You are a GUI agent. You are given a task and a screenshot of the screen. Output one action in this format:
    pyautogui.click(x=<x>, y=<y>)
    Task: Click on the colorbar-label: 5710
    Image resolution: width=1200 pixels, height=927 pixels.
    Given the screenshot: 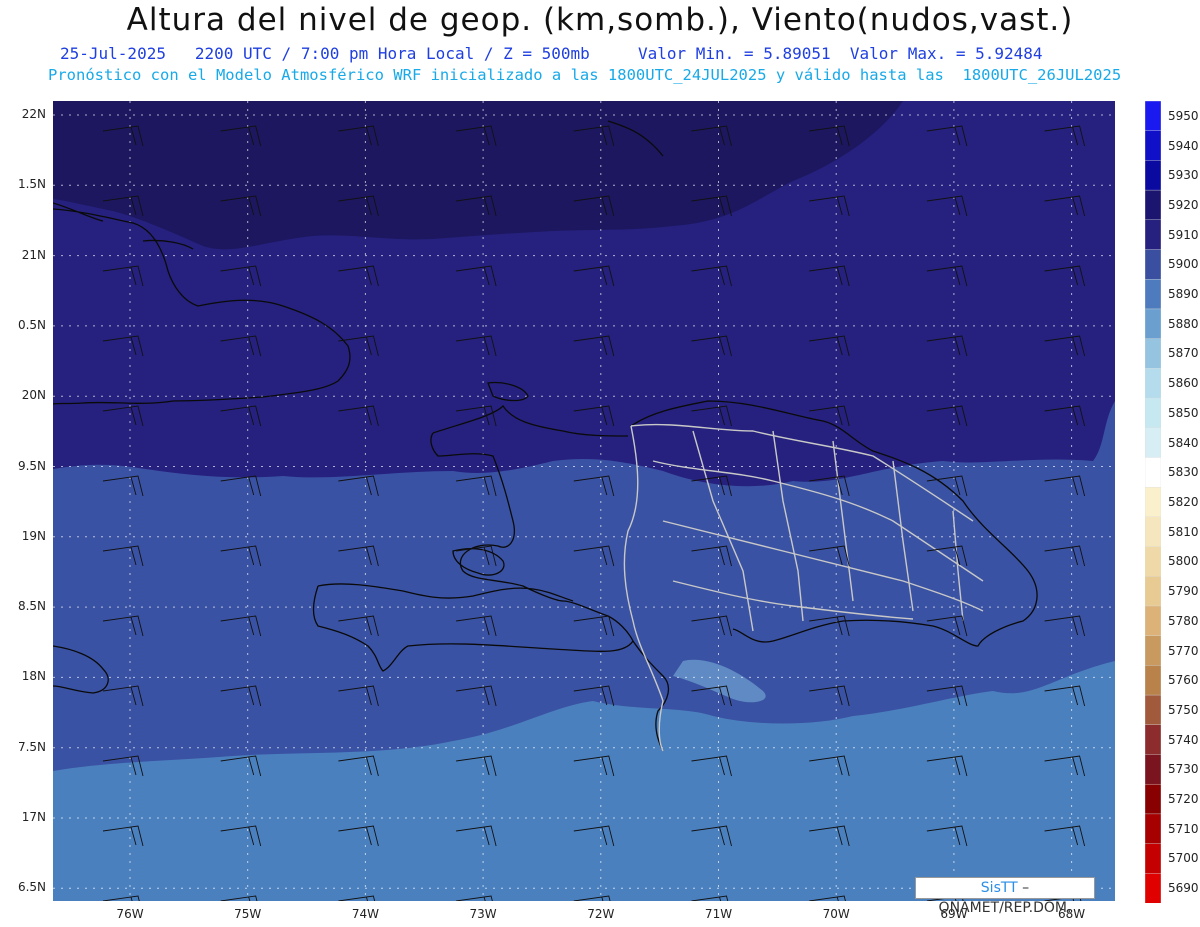 What is the action you would take?
    pyautogui.click(x=1183, y=828)
    